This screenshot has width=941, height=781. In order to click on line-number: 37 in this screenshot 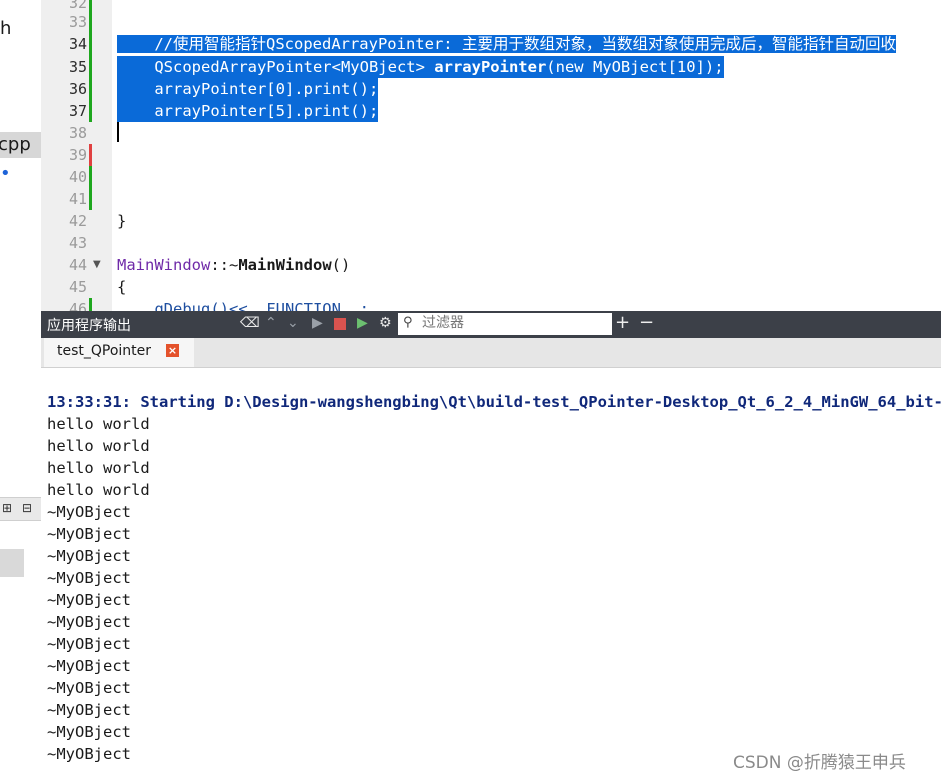, I will do `click(77, 111)`.